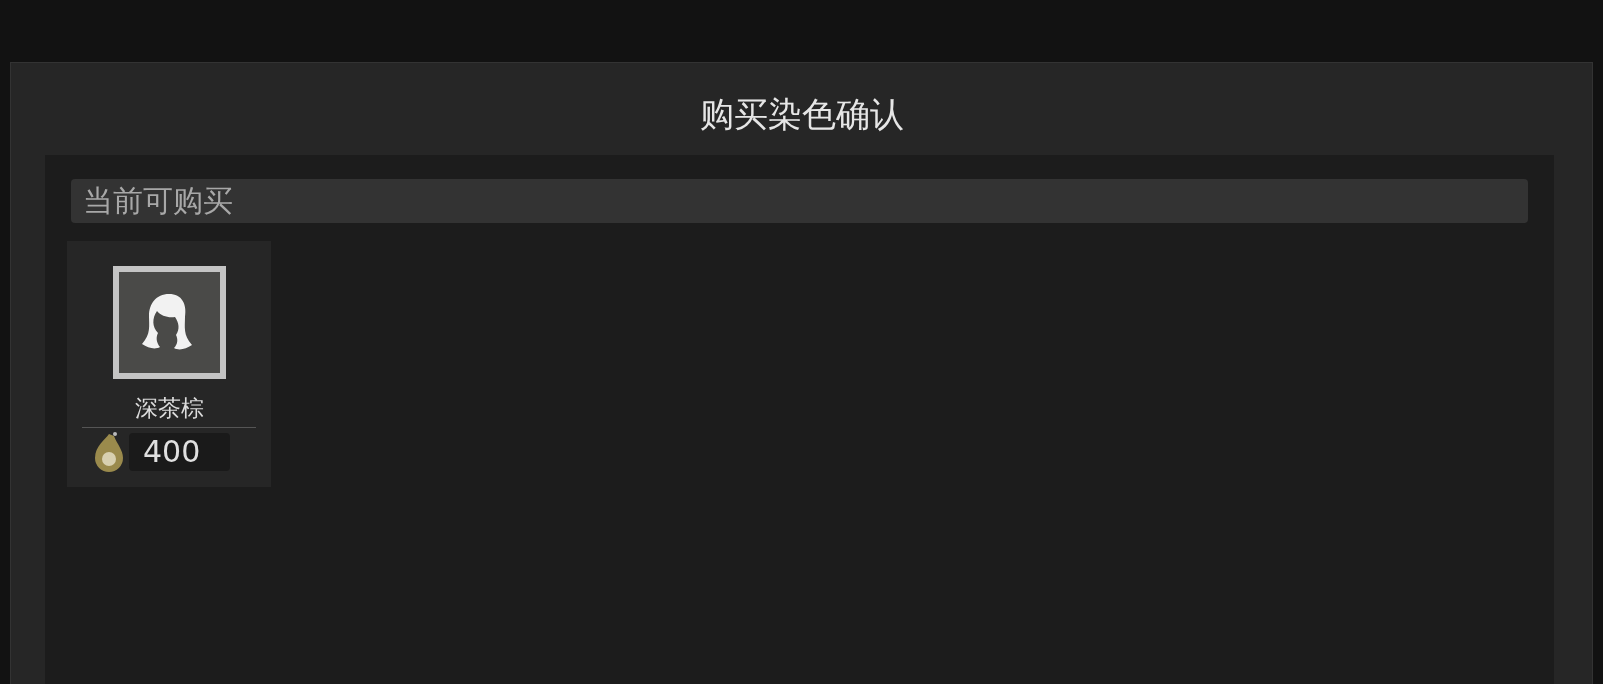 This screenshot has height=684, width=1603. Describe the element at coordinates (169, 408) in the screenshot. I see `item-name: 深茶棕` at that location.